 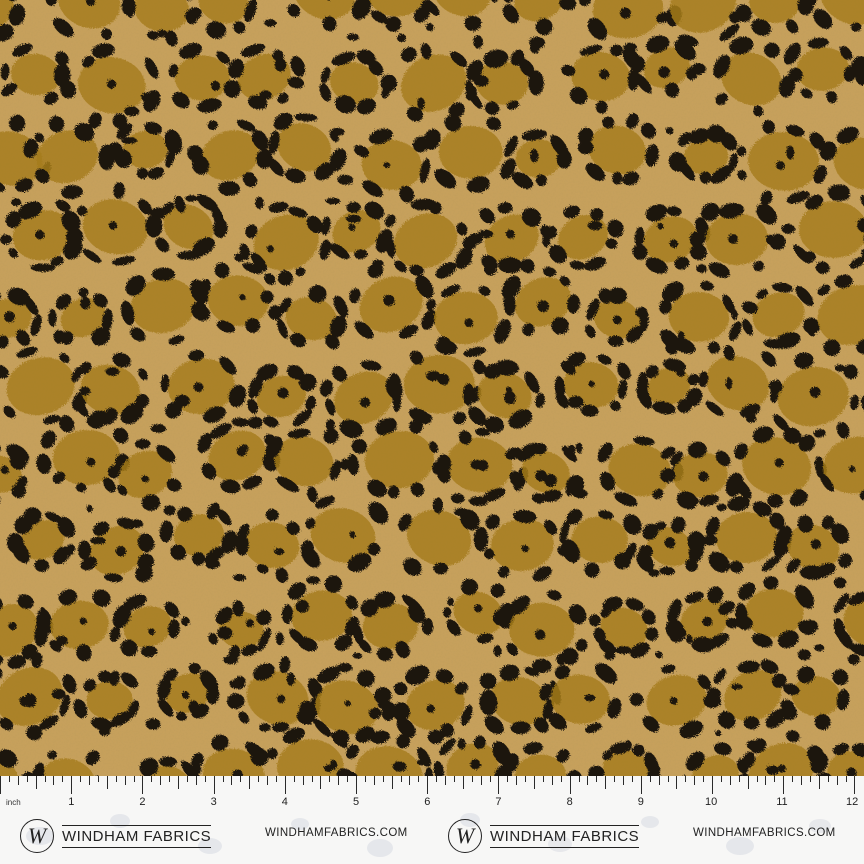 I want to click on ruler-number: 2, so click(x=142, y=802).